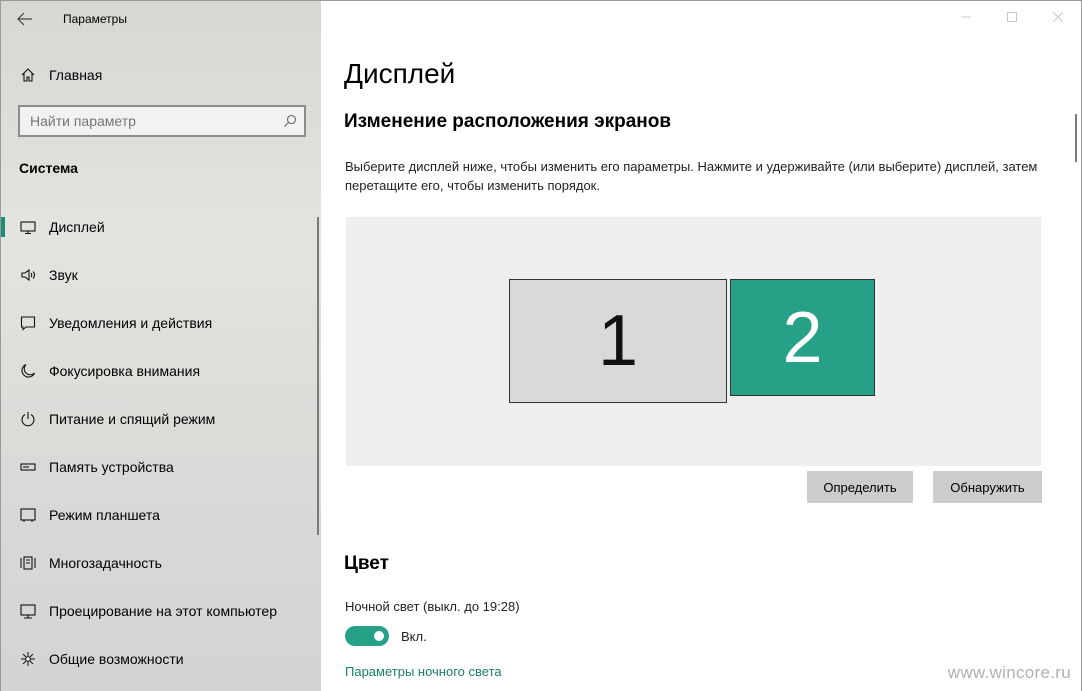  Describe the element at coordinates (48, 168) in the screenshot. I see `section-heading: Система` at that location.